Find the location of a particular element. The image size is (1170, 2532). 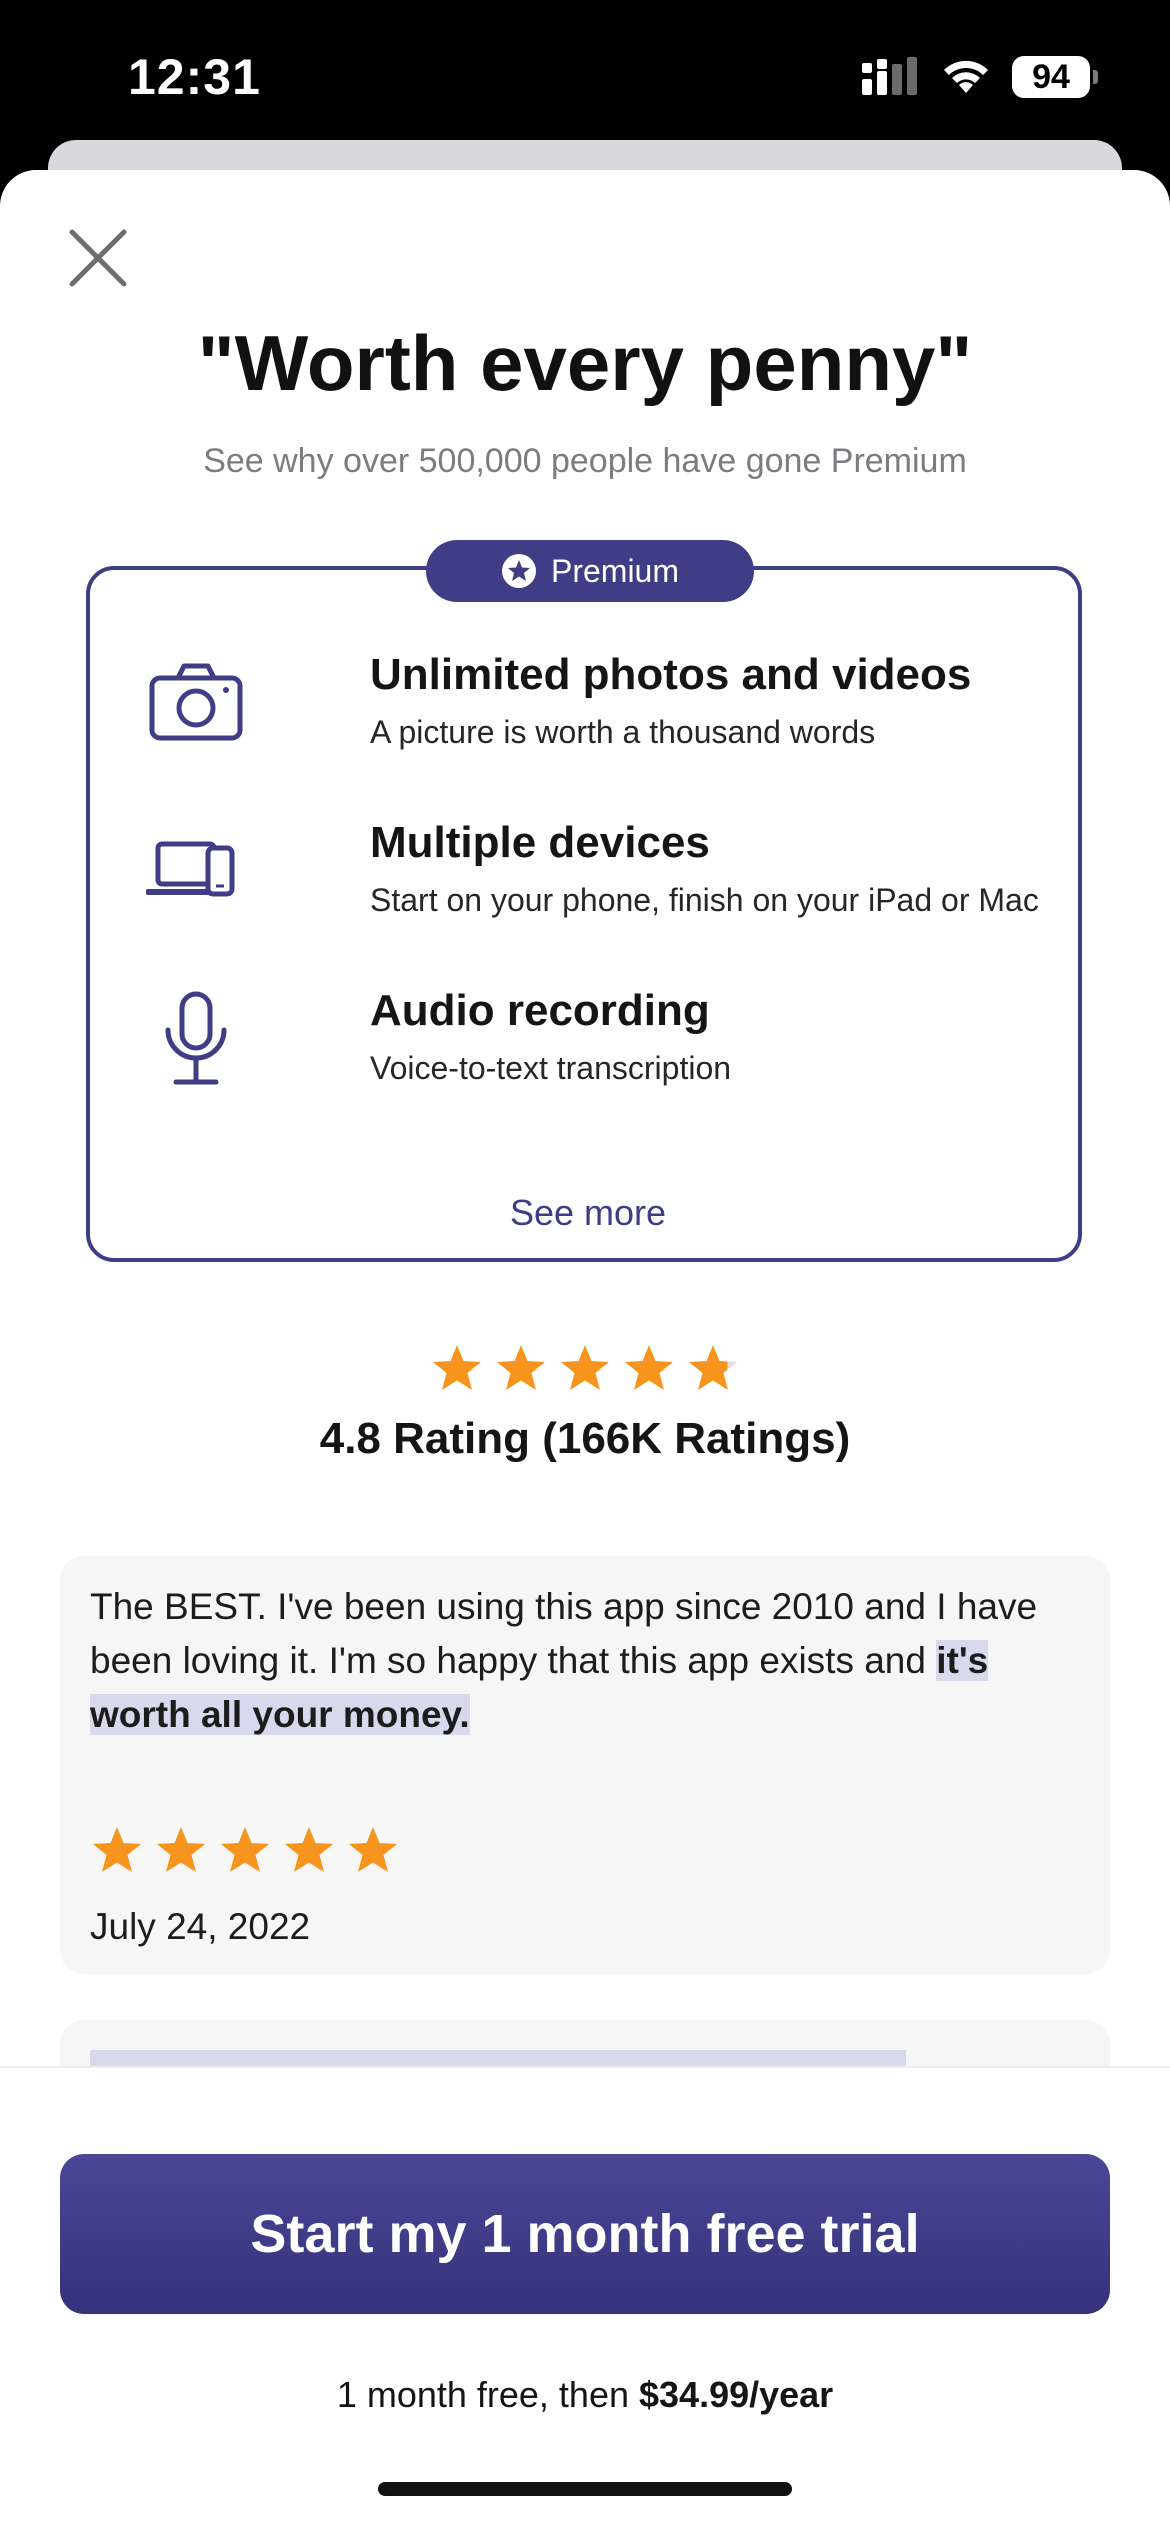

feature-title: Multiple devices is located at coordinates (540, 842).